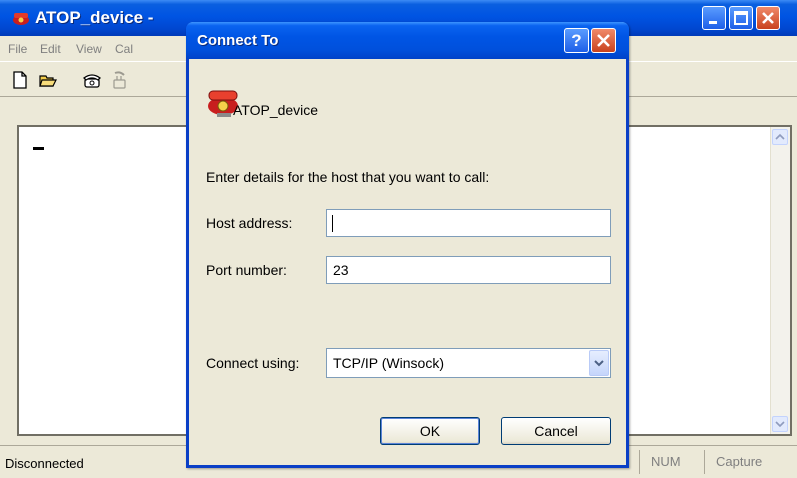 This screenshot has height=478, width=797. What do you see at coordinates (94, 17) in the screenshot?
I see `main-window-title: ATOP_device -` at bounding box center [94, 17].